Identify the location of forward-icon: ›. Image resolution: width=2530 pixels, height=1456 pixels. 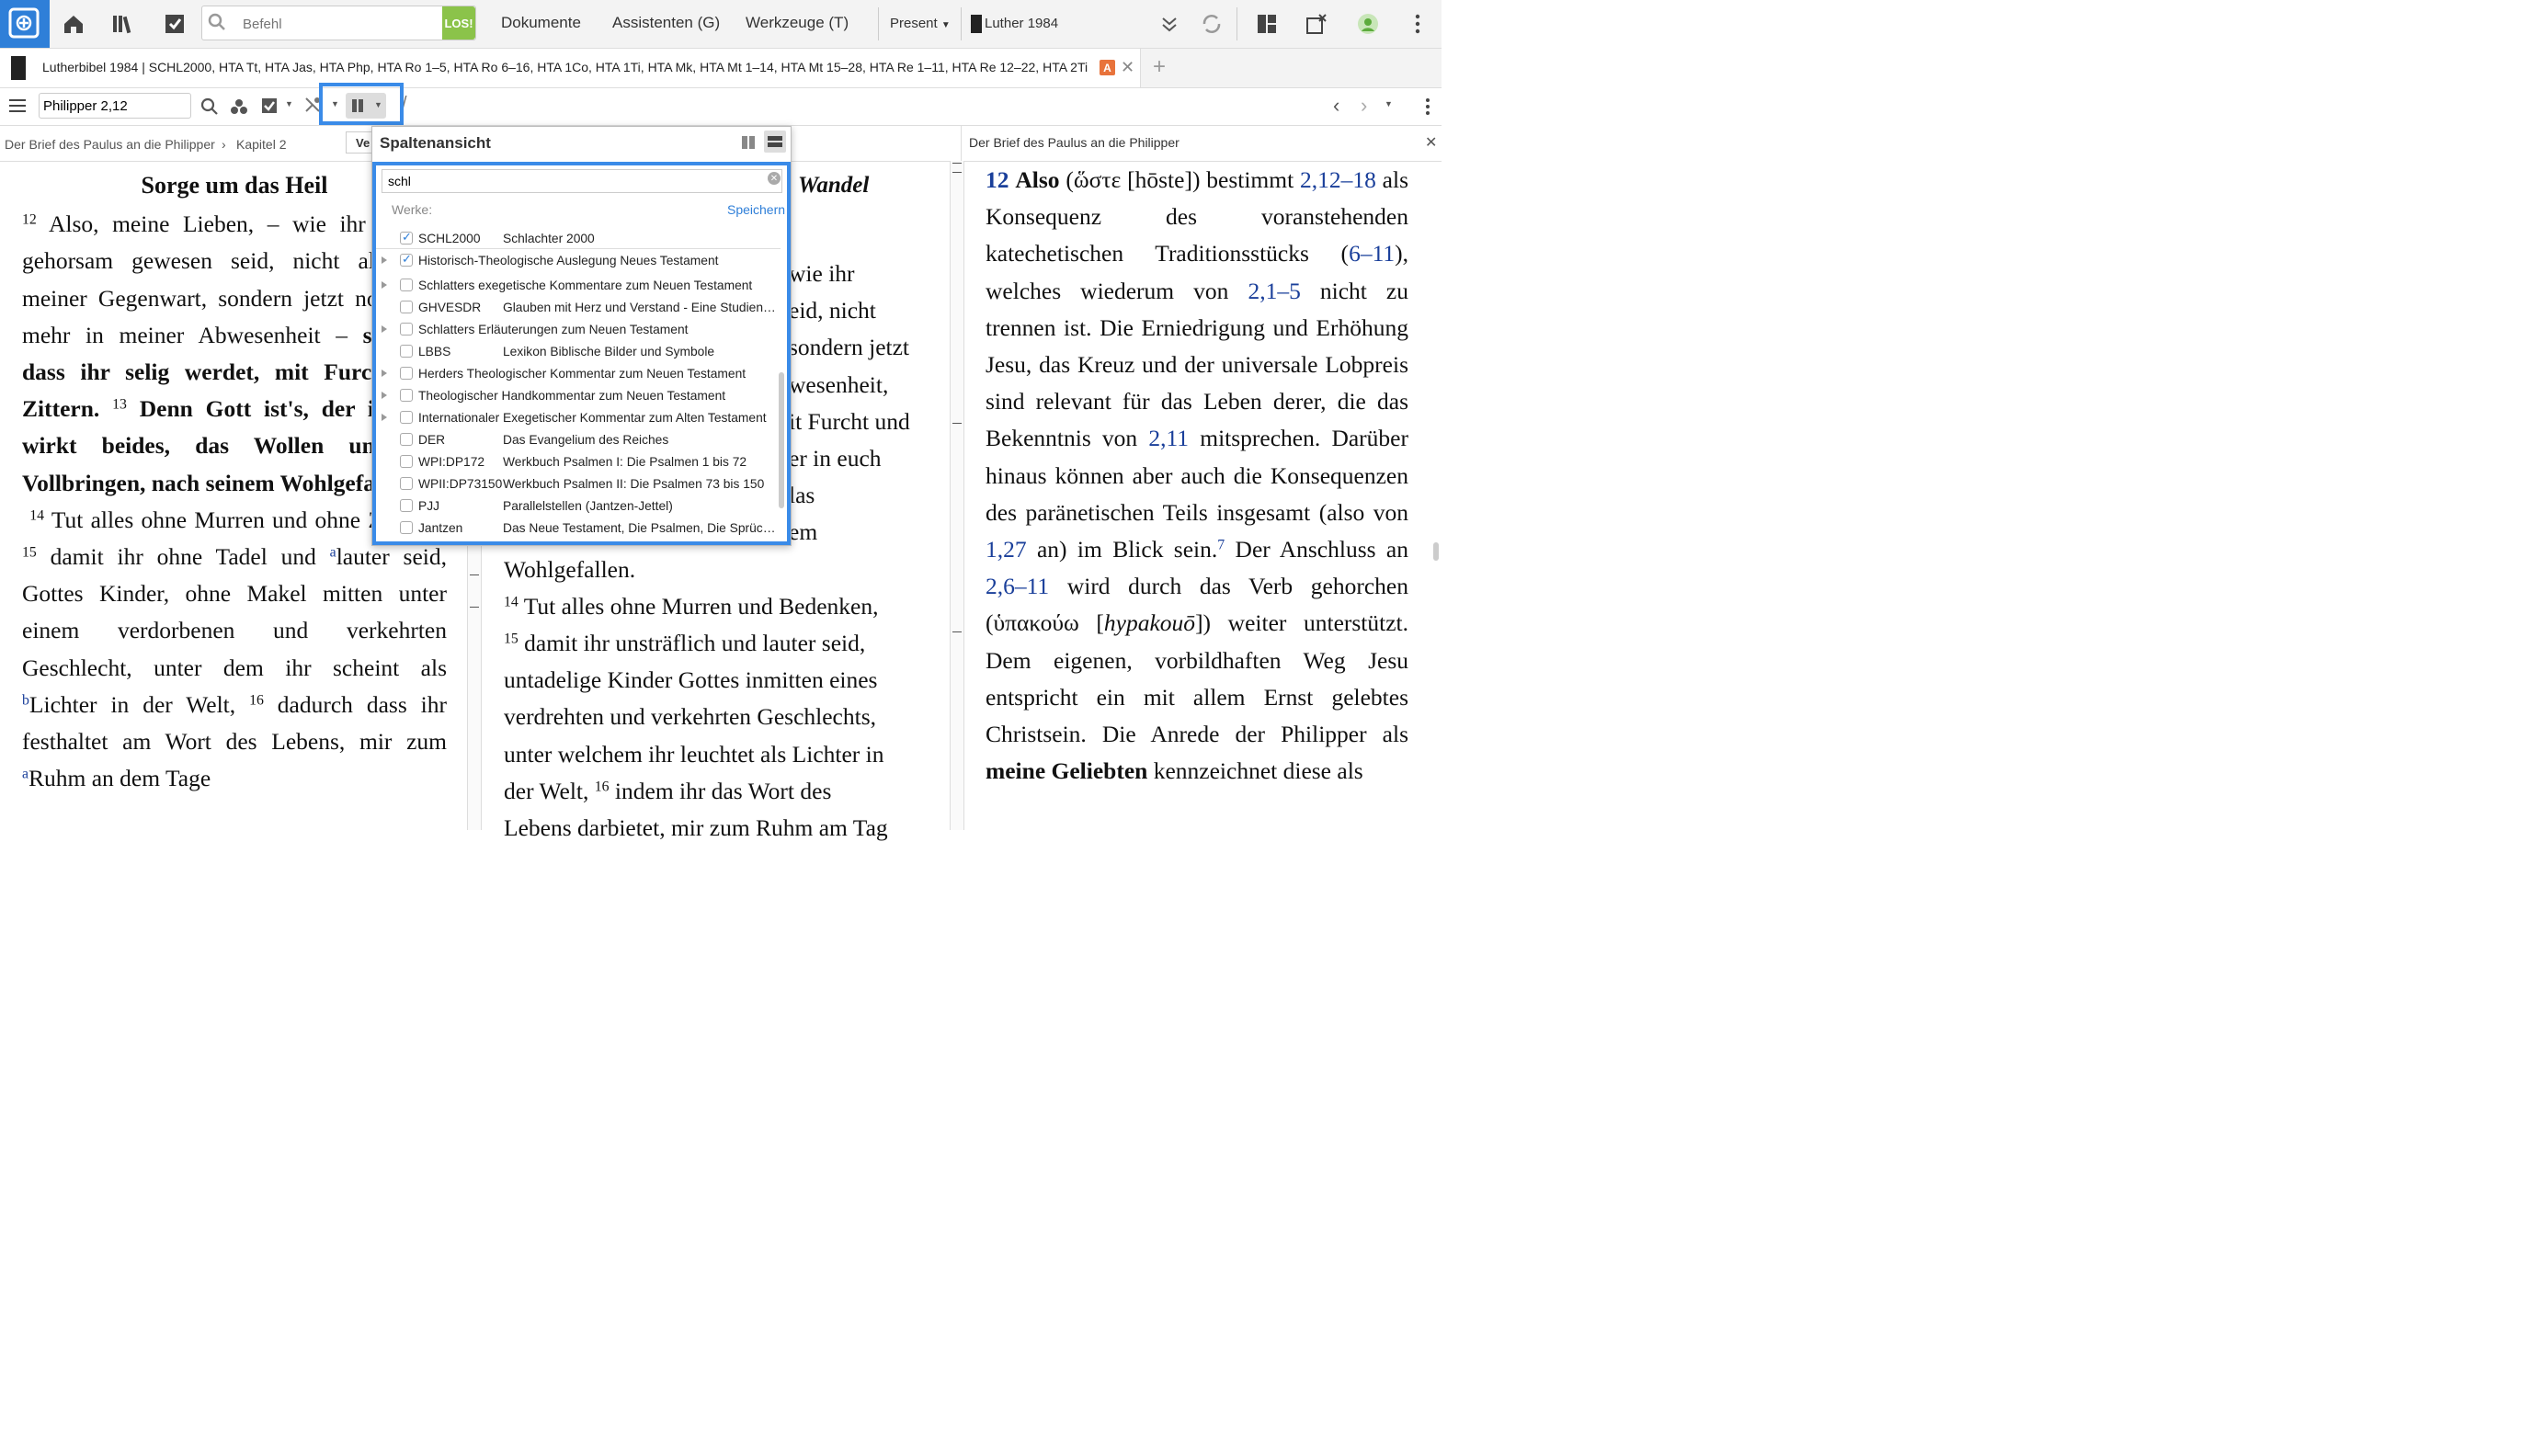
(1364, 106).